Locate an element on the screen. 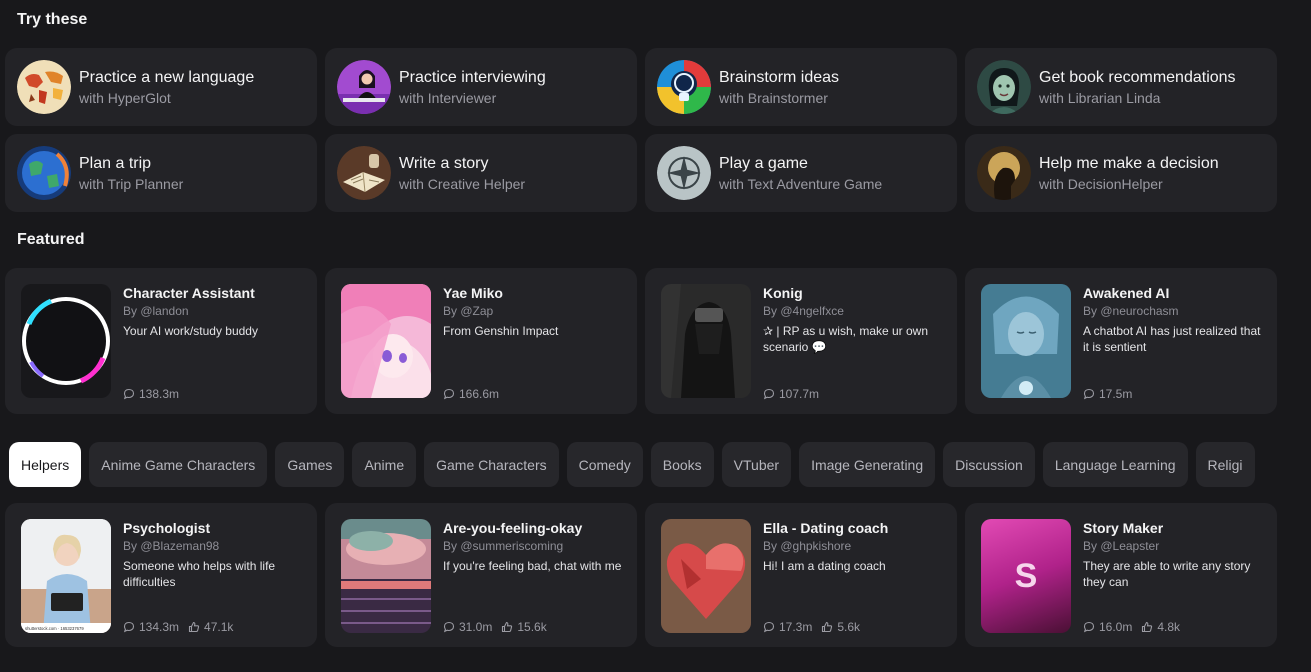 The height and width of the screenshot is (672, 1311). lightbulb-avatar is located at coordinates (684, 87).